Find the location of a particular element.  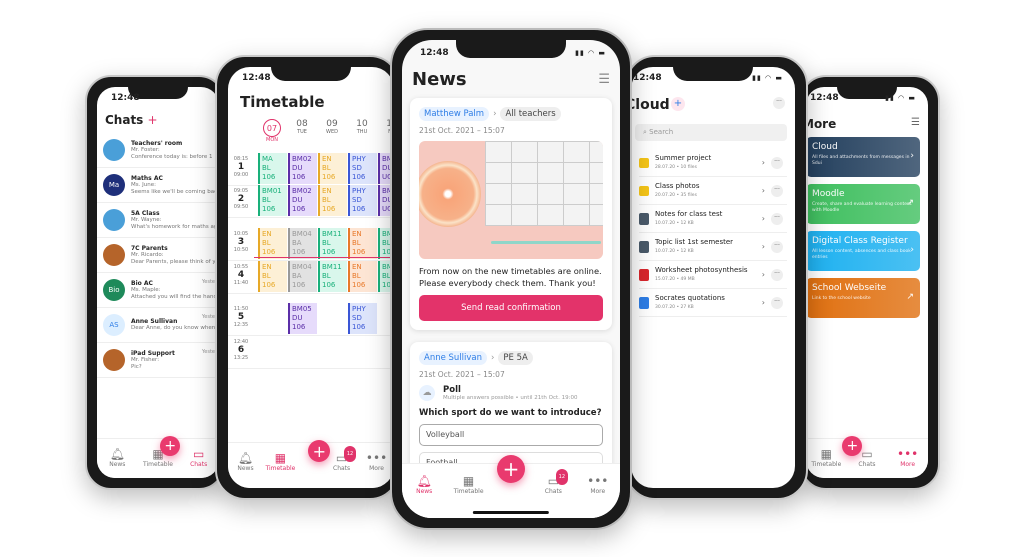

card-title: Cloud is located at coordinates (825, 147).